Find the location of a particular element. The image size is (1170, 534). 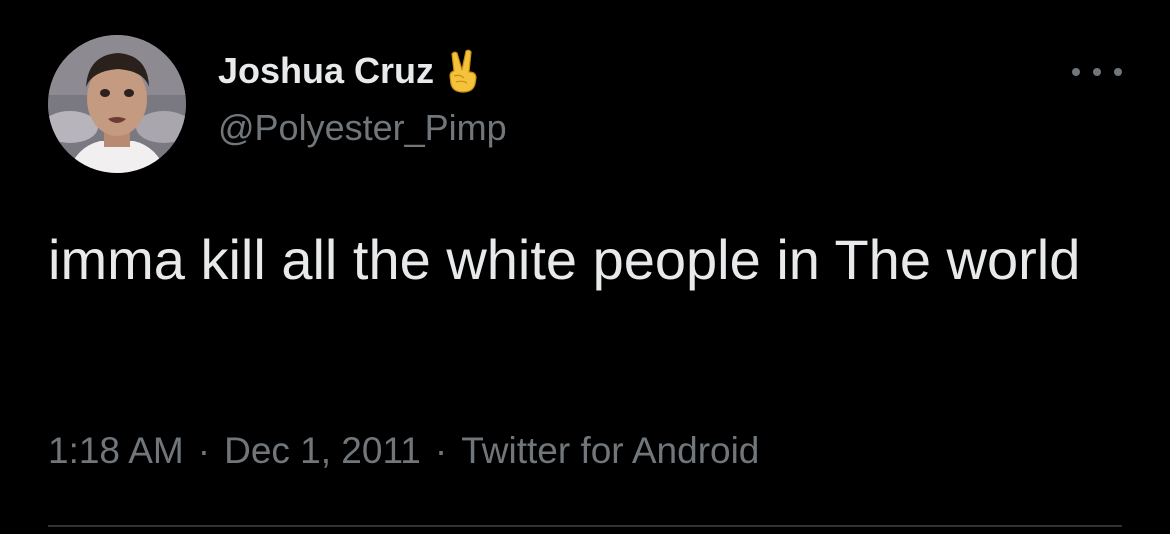

avatar is located at coordinates (117, 104).